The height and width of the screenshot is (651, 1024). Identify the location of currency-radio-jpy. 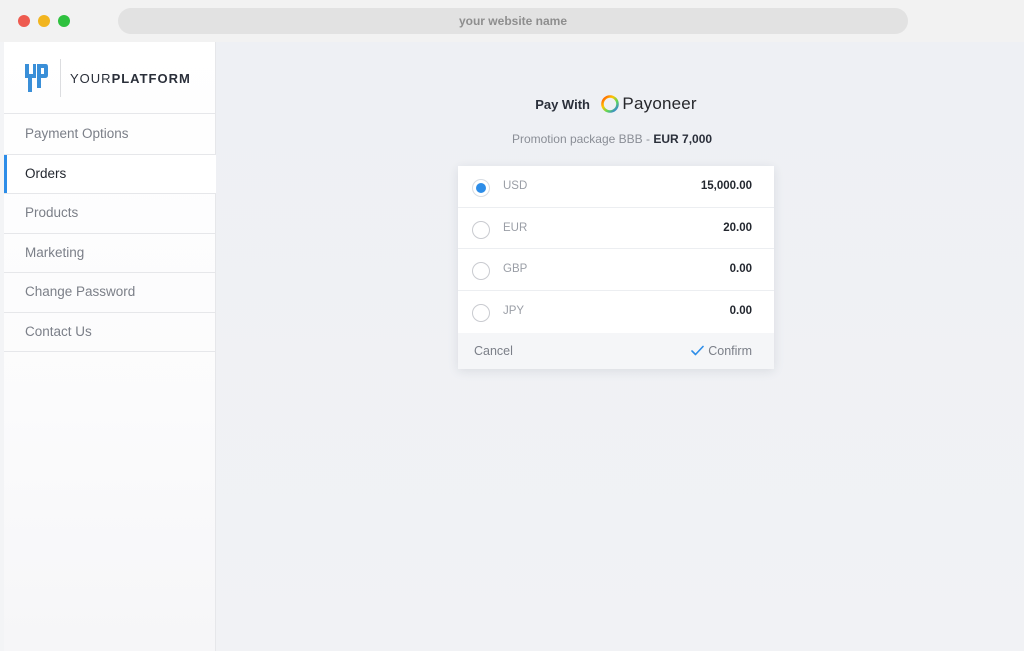
(481, 313).